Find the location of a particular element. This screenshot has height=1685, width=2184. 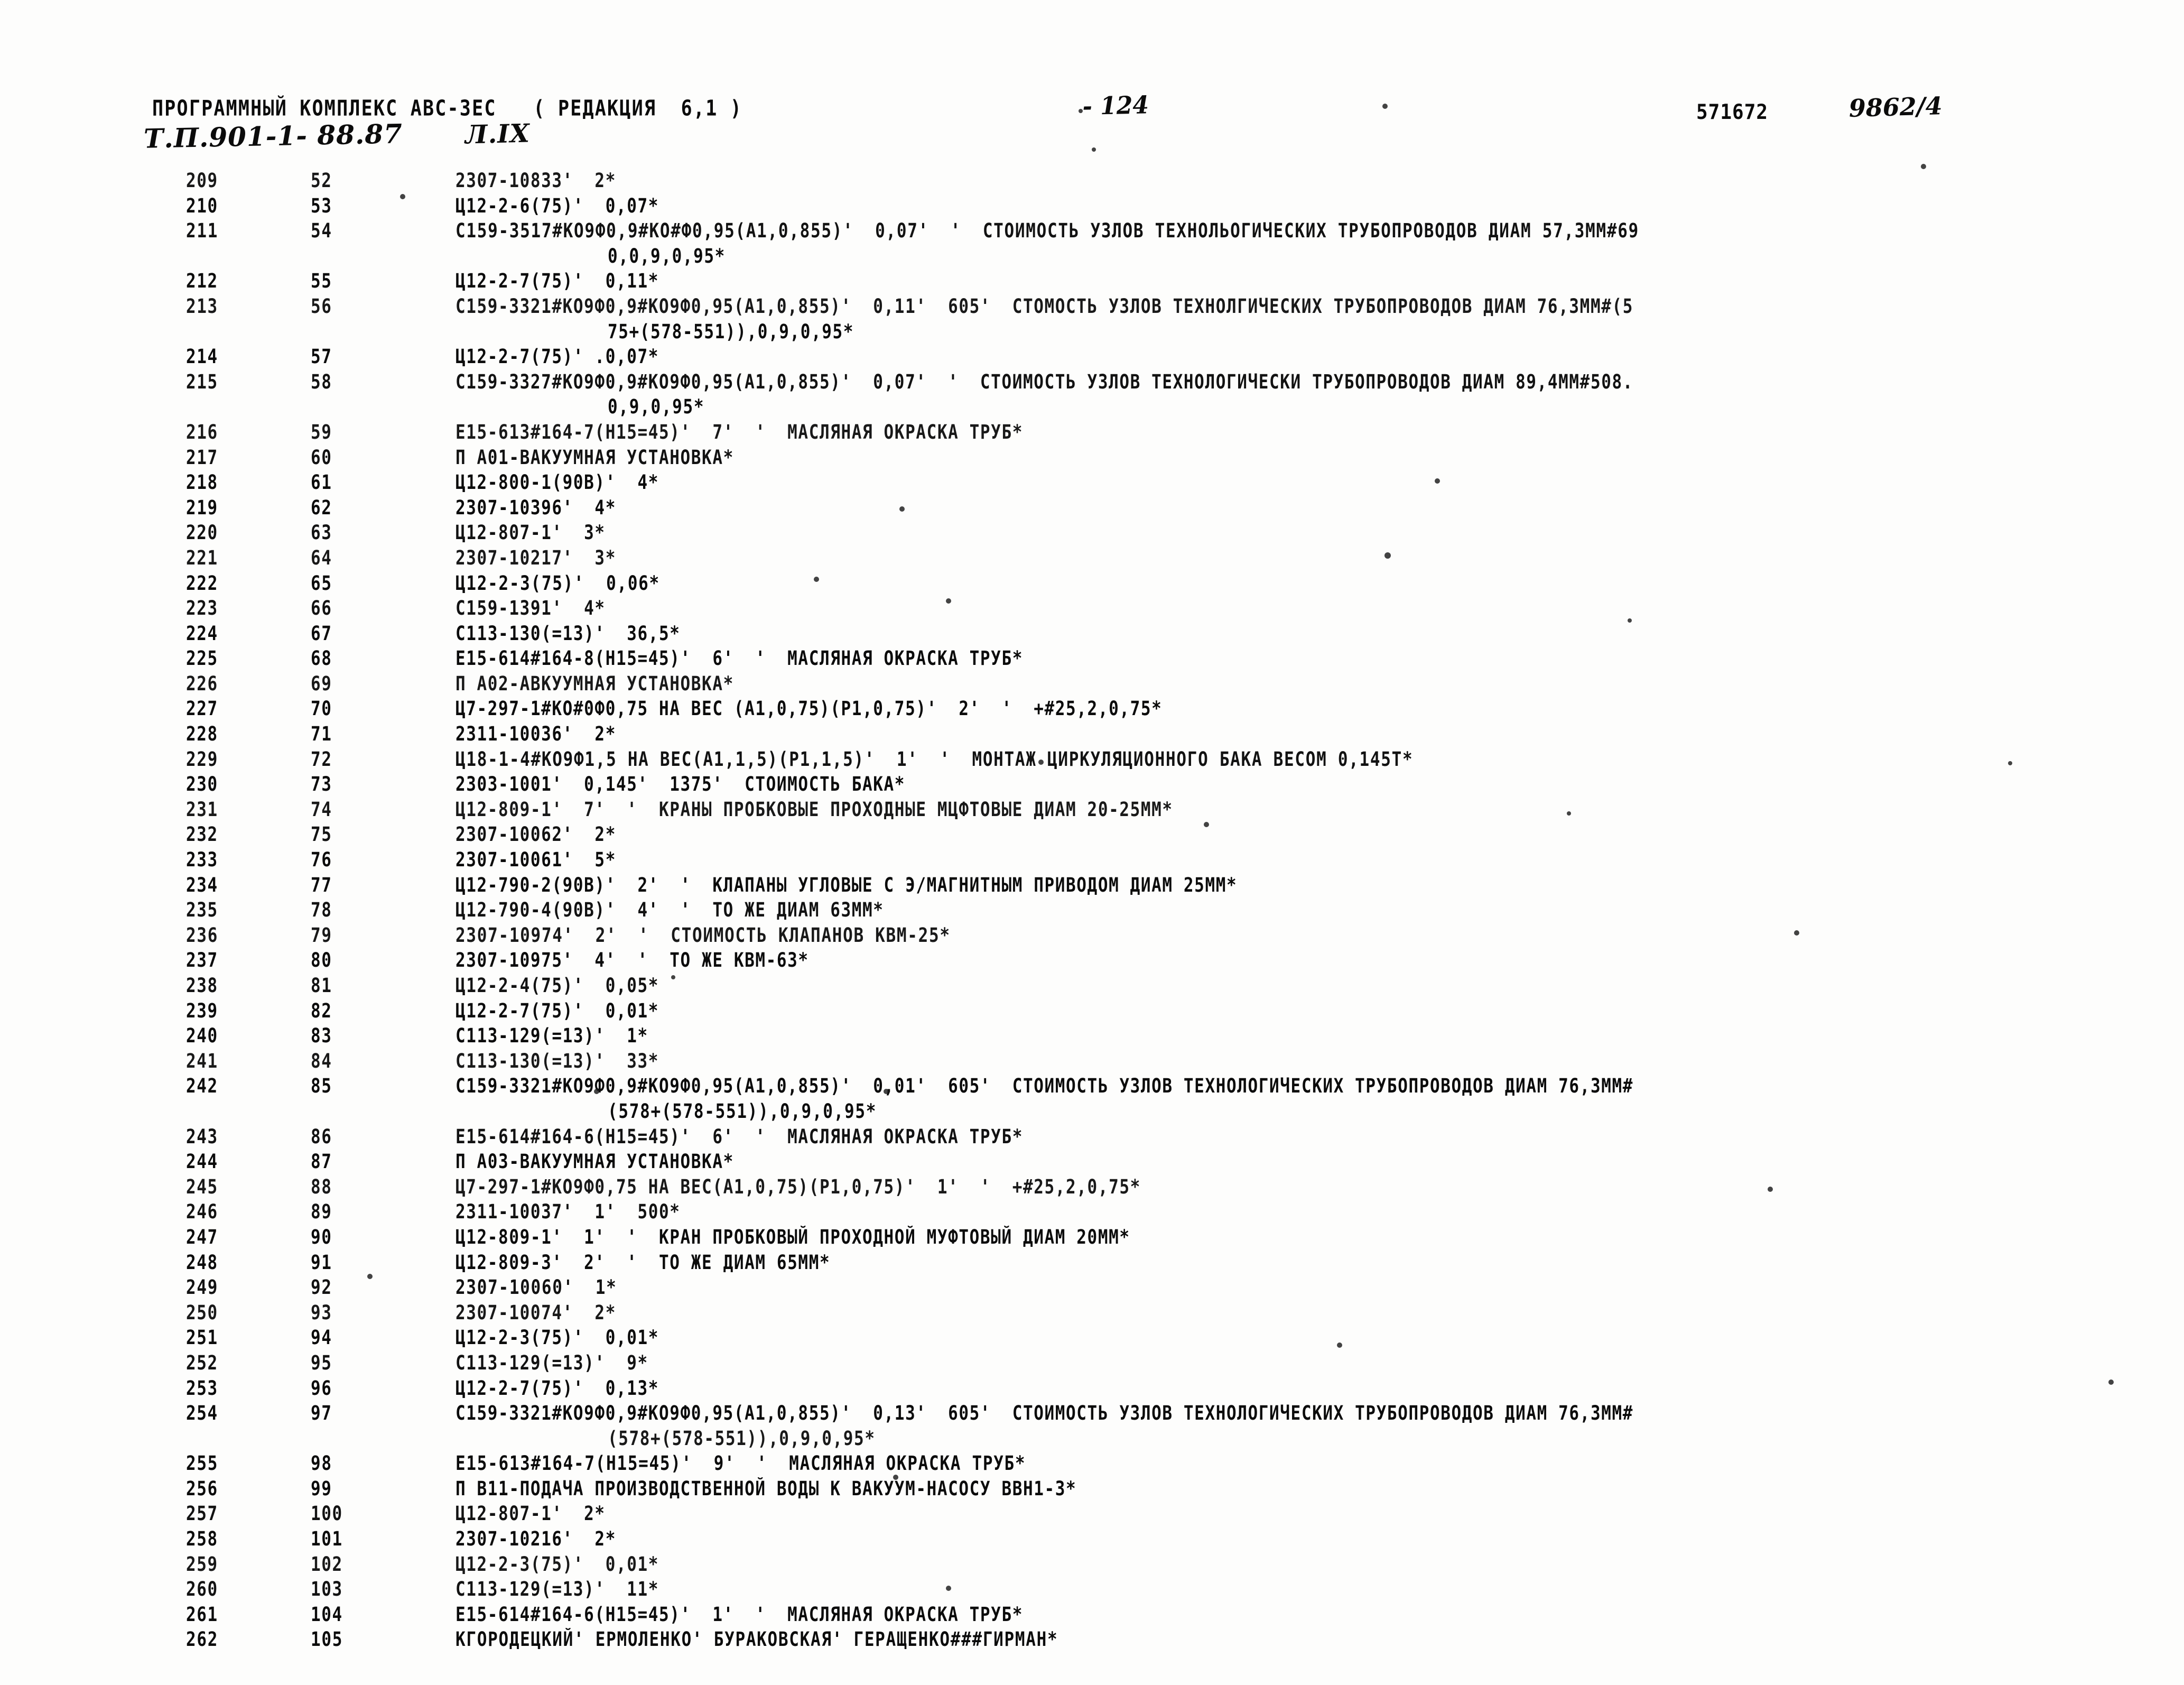

row-sequence-number: 70 is located at coordinates (321, 709).